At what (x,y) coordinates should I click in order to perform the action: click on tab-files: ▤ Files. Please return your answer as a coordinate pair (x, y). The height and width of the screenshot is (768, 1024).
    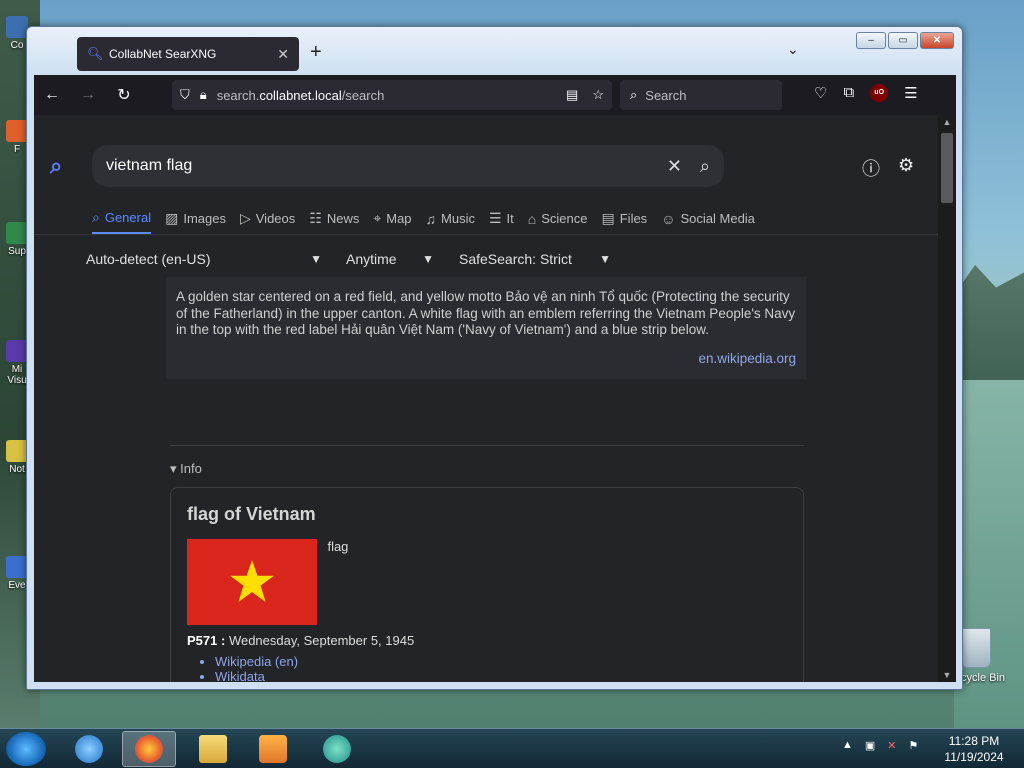
    Looking at the image, I should click on (625, 221).